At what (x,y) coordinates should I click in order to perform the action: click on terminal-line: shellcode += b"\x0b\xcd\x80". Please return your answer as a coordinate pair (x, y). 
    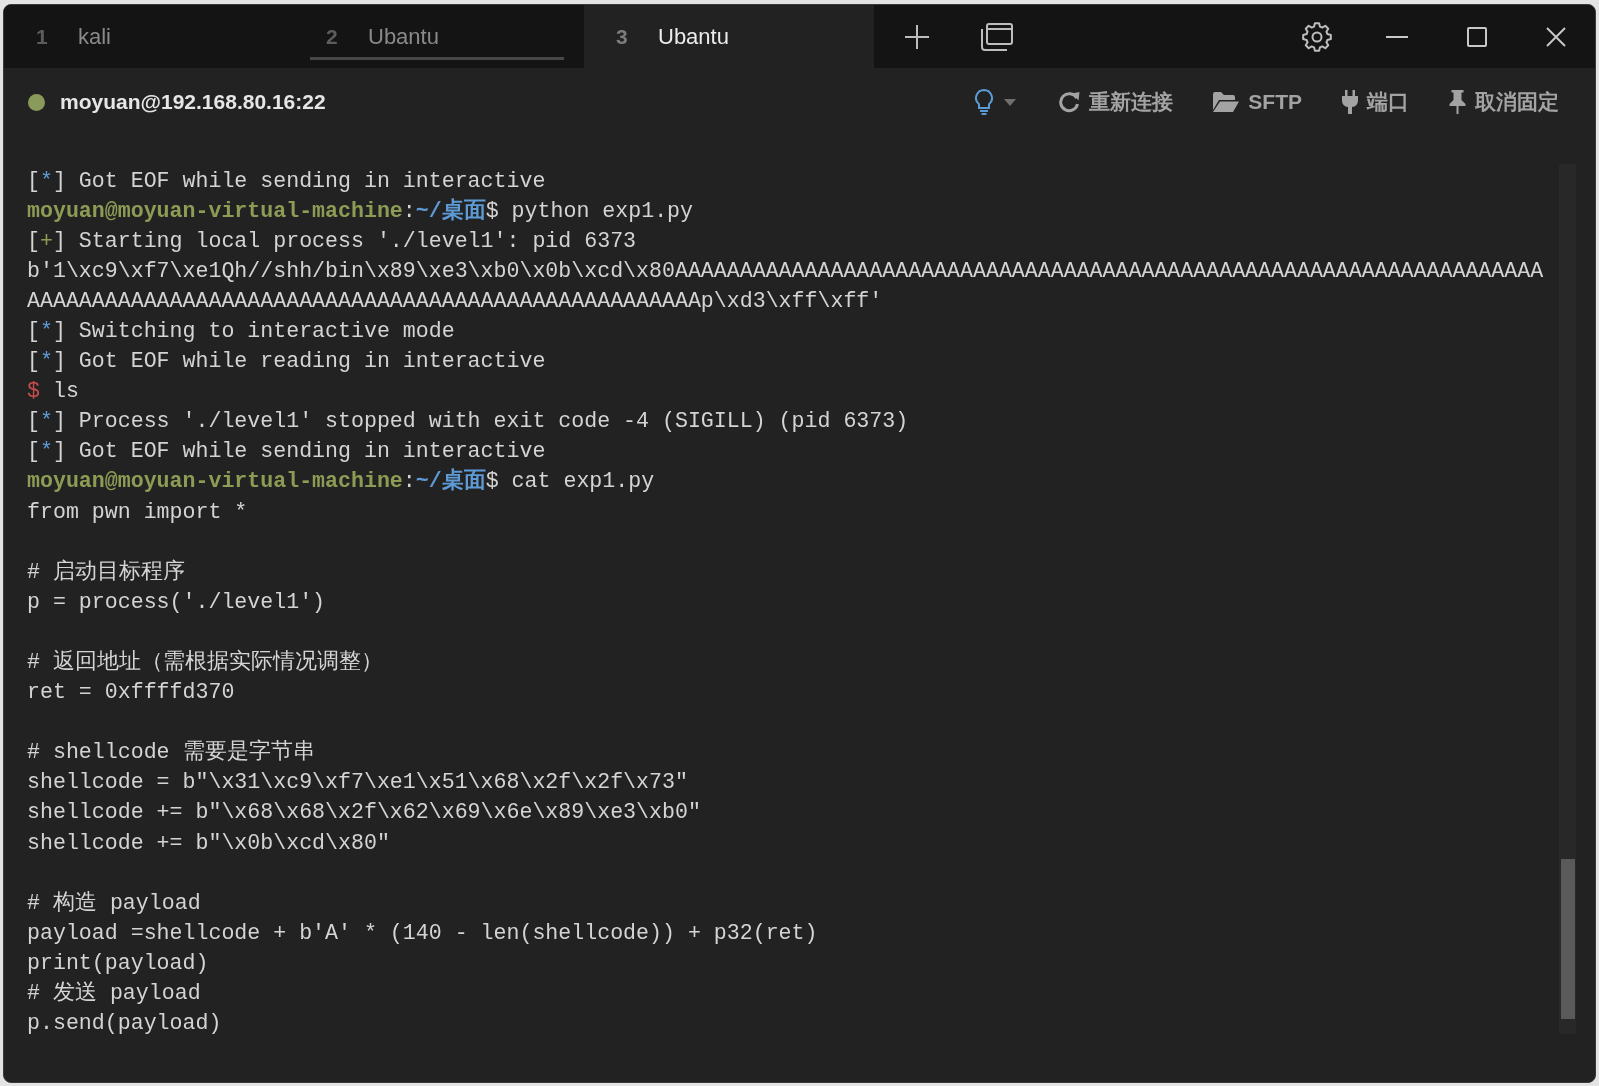
    Looking at the image, I should click on (208, 843).